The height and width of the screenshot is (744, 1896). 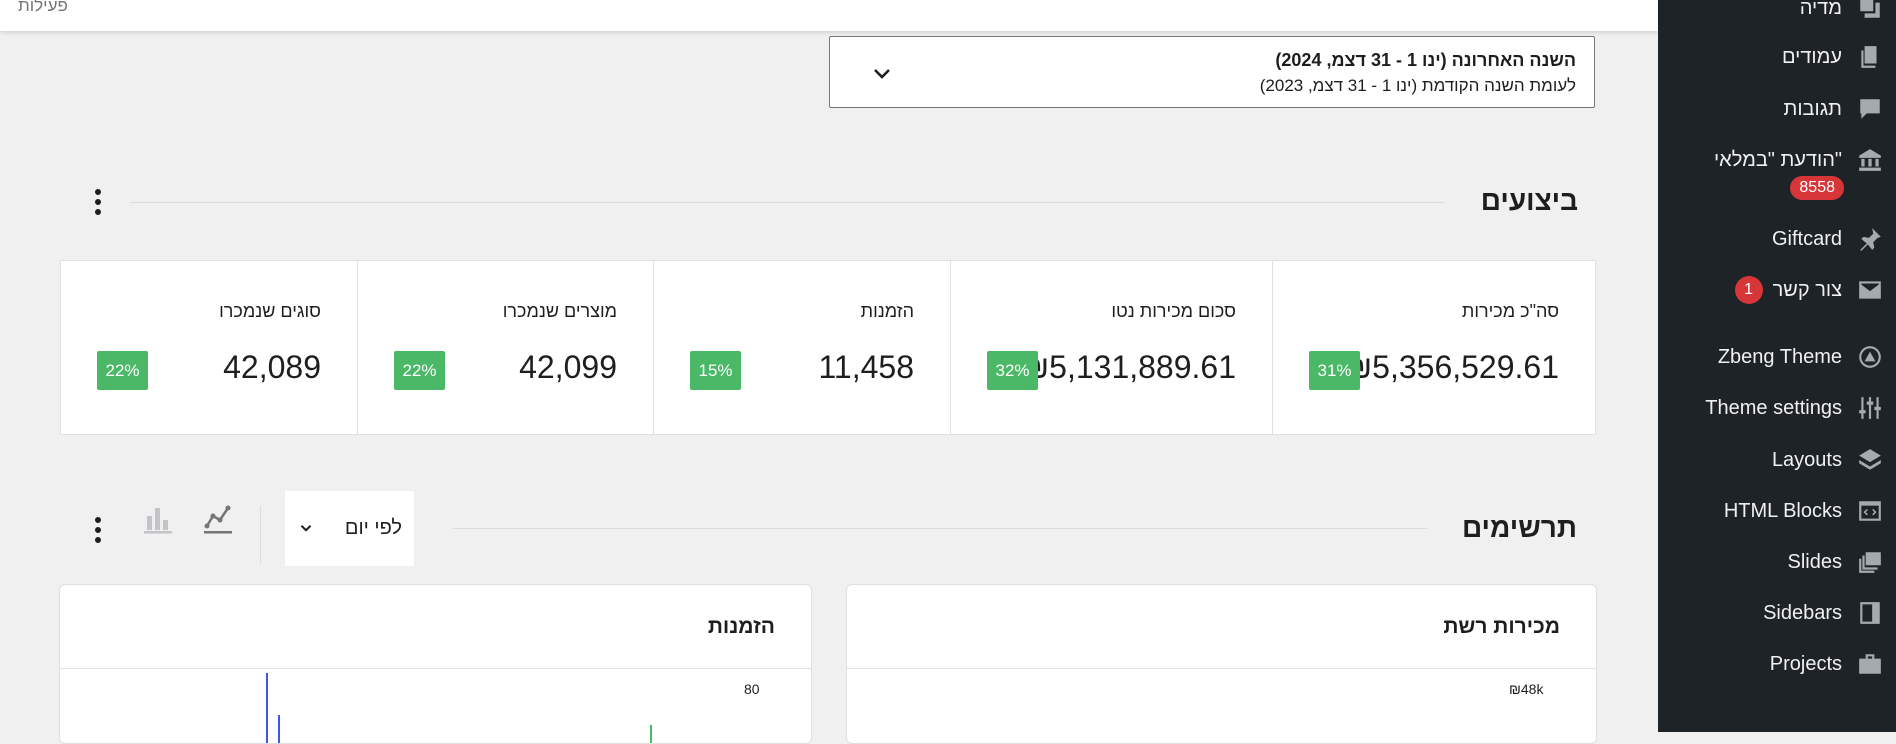 I want to click on sidebar-item-layouts: Layouts, so click(x=1777, y=460).